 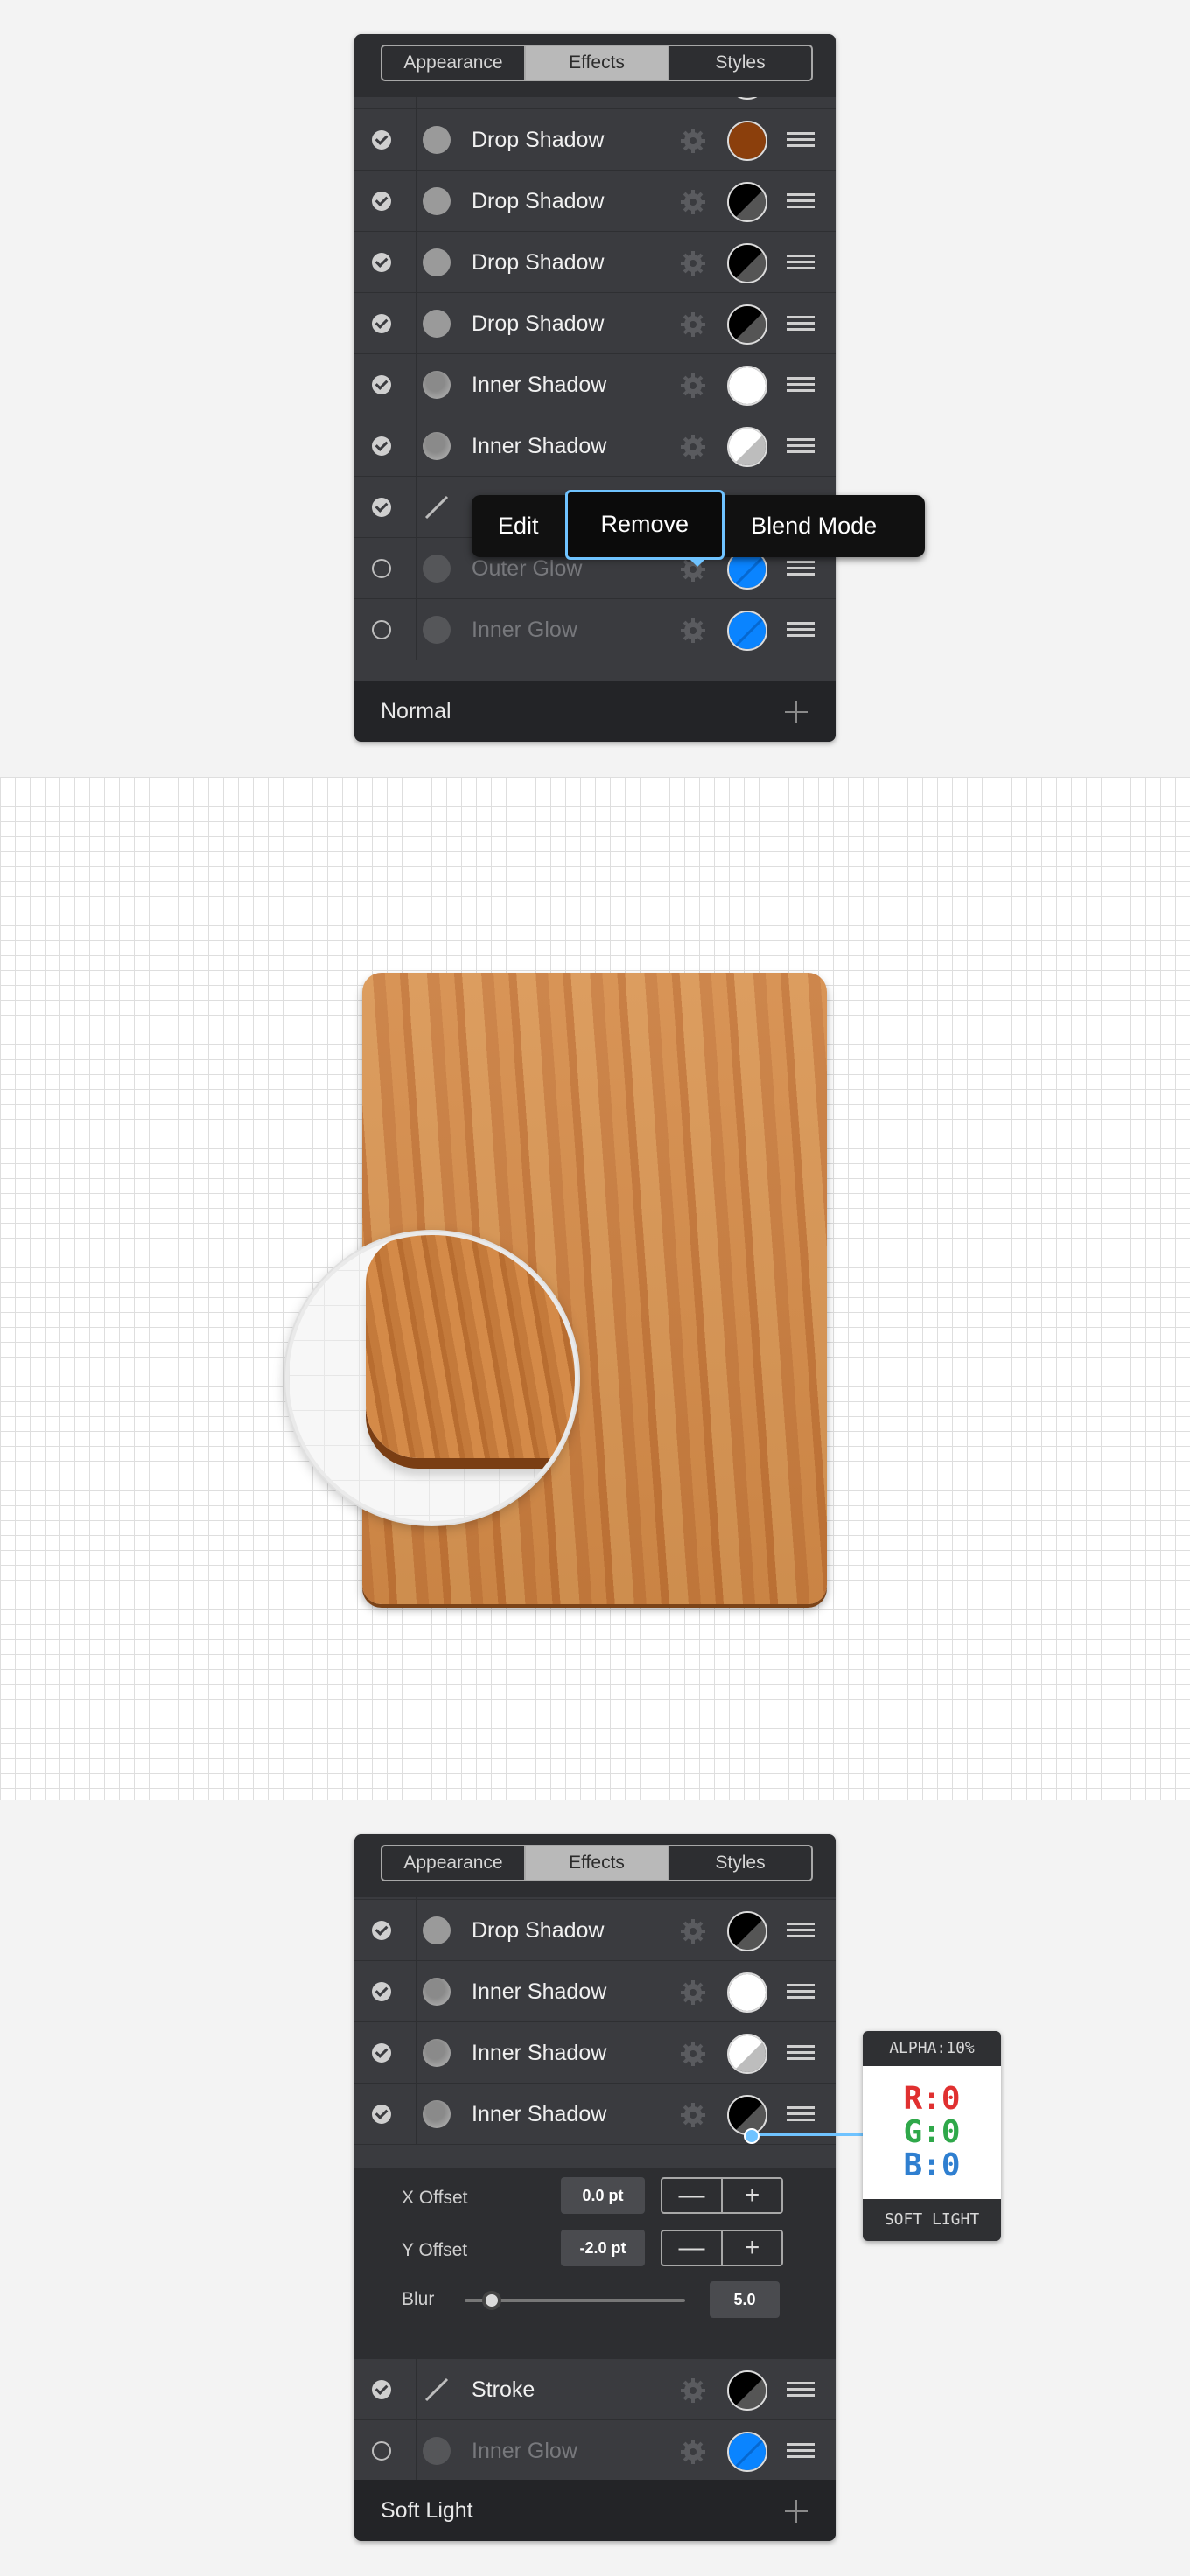 I want to click on y-offset-decrement: —, so click(x=692, y=2248).